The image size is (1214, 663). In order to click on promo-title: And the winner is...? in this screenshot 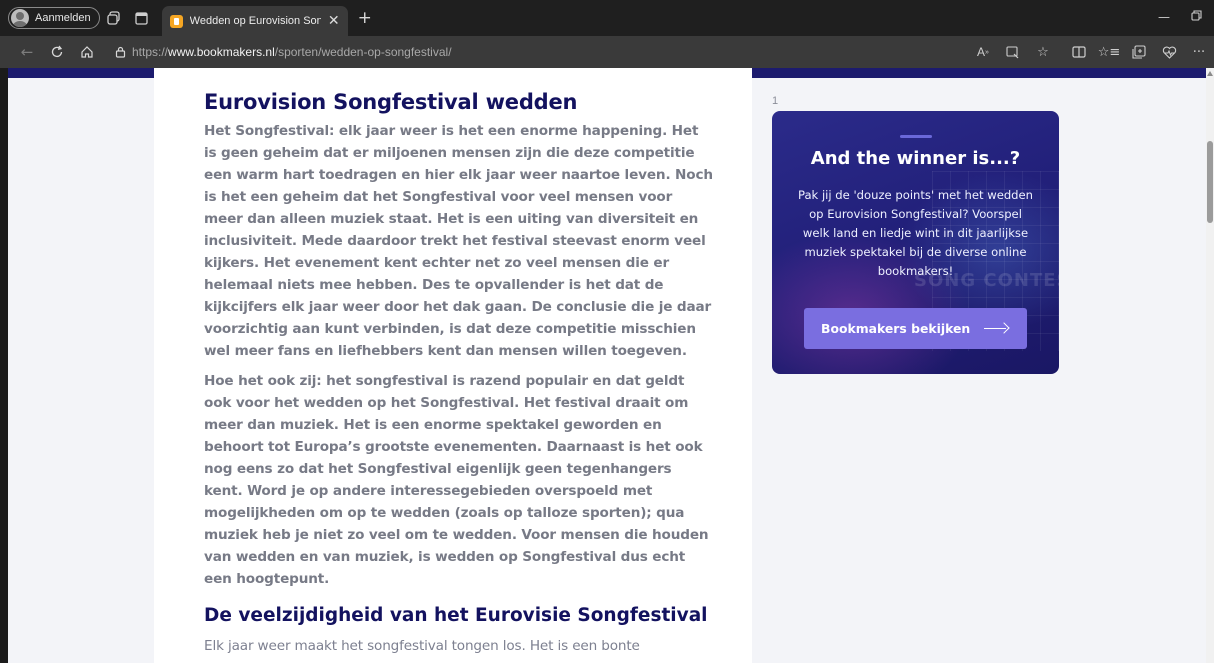, I will do `click(915, 158)`.